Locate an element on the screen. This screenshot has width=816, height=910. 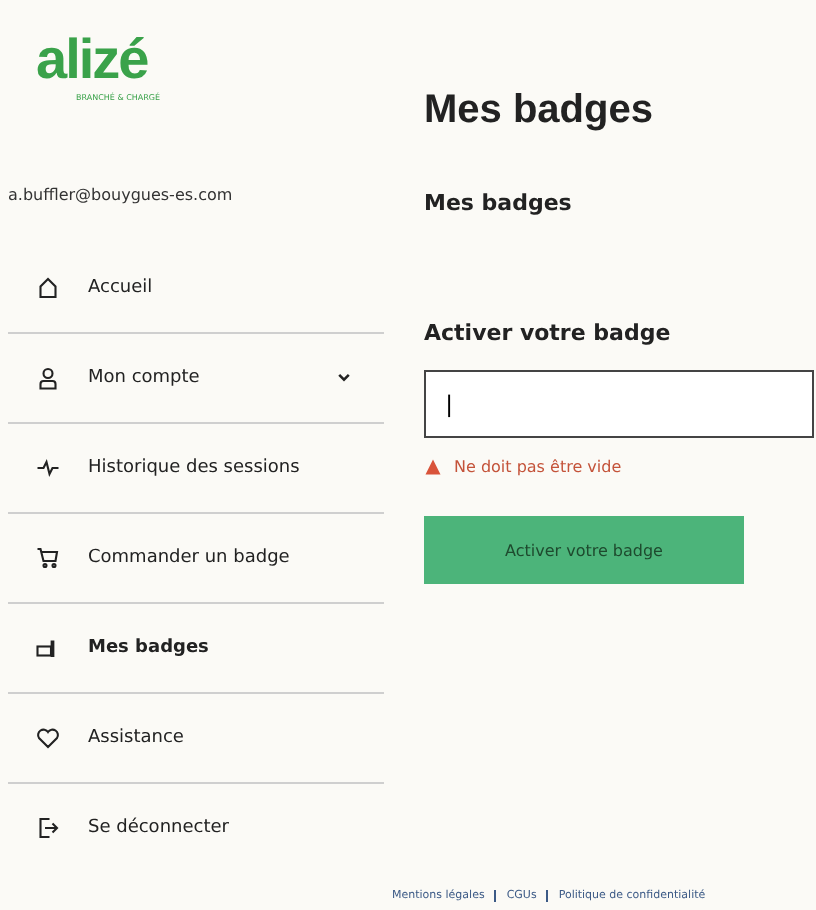
menu-item: Commander un badge is located at coordinates (196, 559).